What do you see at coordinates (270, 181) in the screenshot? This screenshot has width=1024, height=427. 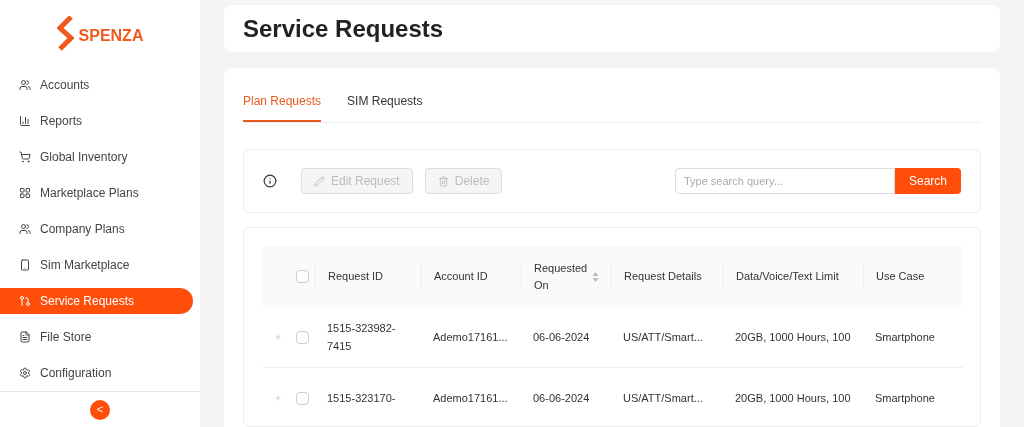 I see `info-icon` at bounding box center [270, 181].